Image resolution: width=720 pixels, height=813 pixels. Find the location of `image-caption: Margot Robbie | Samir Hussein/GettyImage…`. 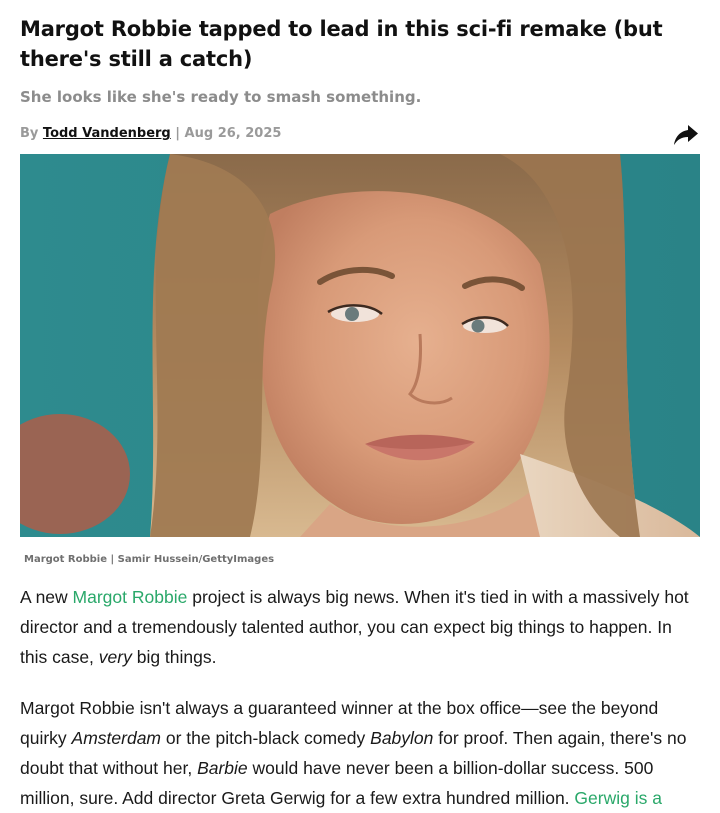

image-caption: Margot Robbie | Samir Hussein/GettyImage… is located at coordinates (149, 559).